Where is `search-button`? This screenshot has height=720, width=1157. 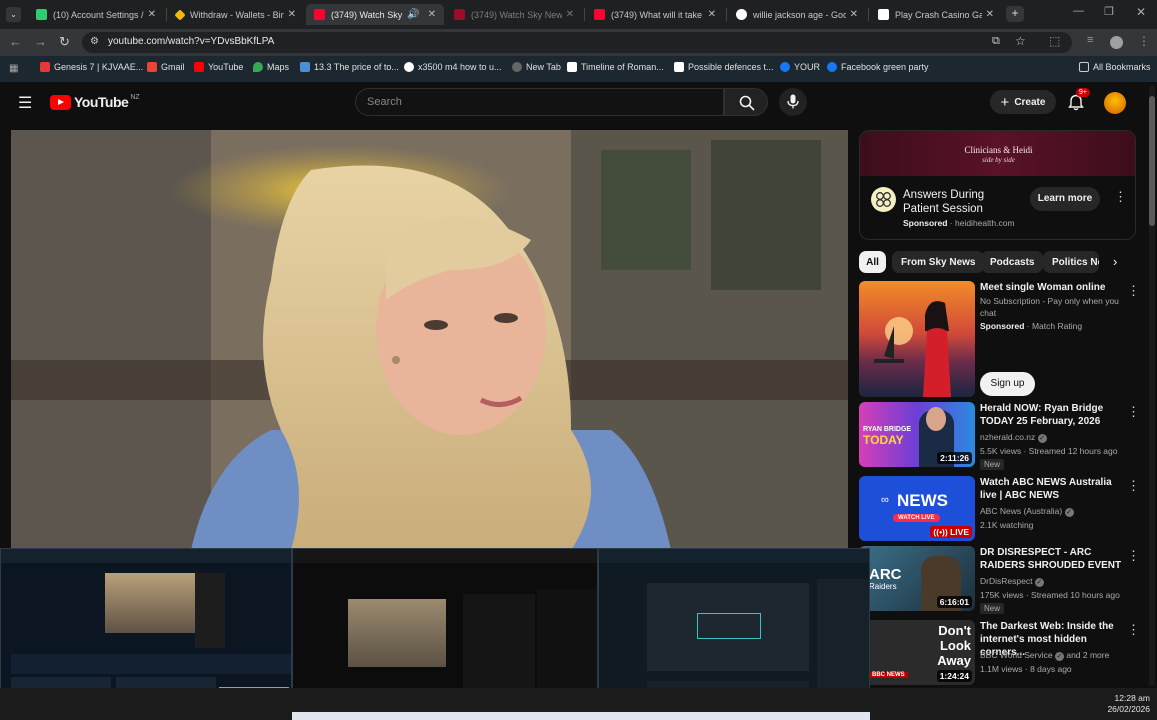 search-button is located at coordinates (746, 102).